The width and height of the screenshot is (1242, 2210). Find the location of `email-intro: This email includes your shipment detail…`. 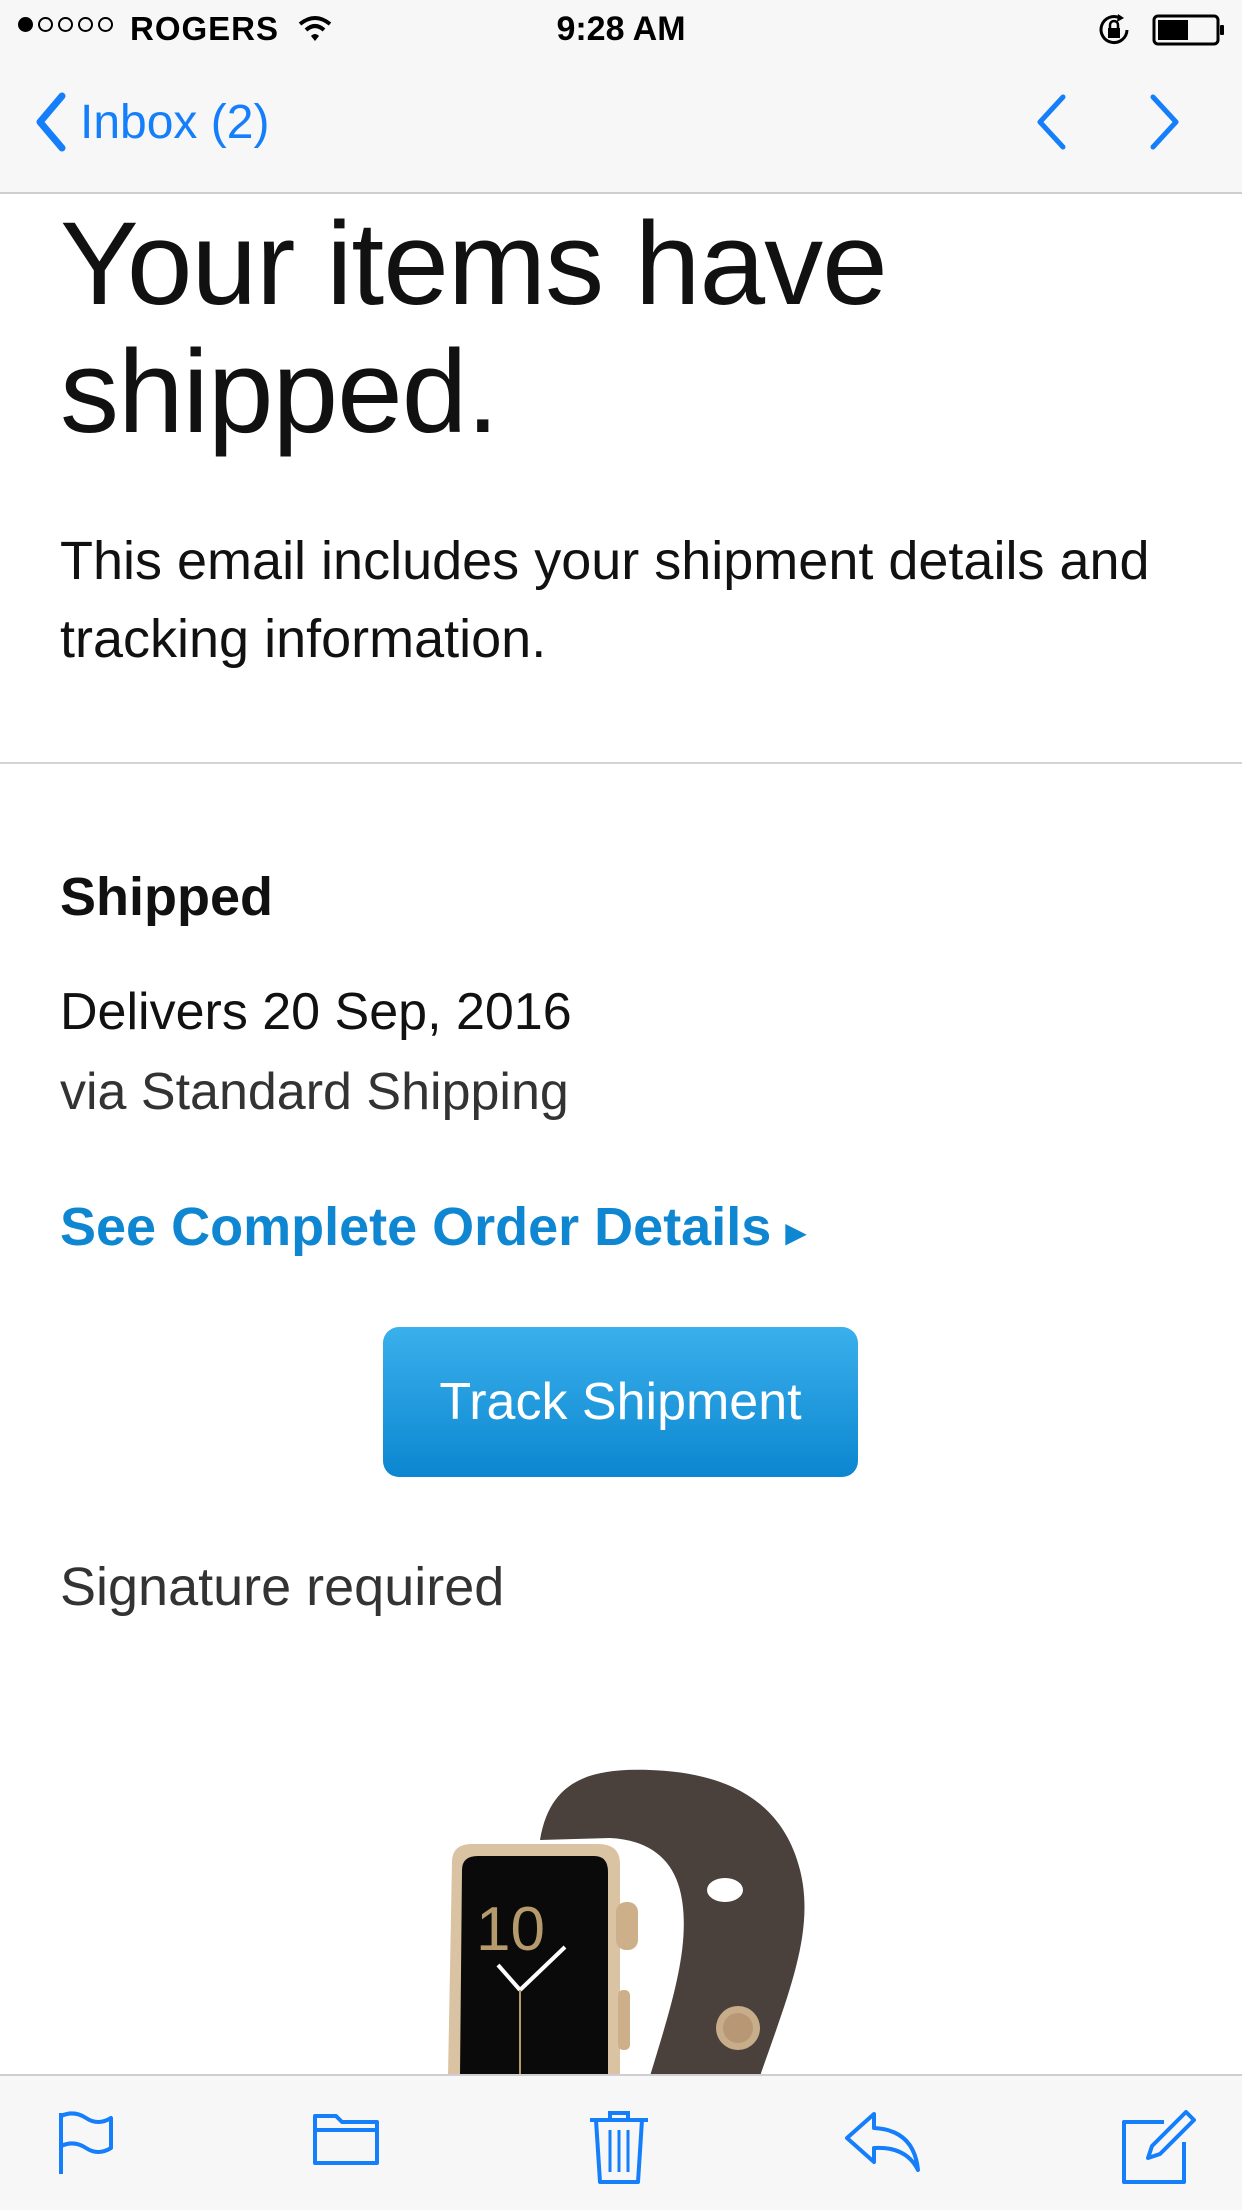

email-intro: This email includes your shipment detail… is located at coordinates (605, 600).